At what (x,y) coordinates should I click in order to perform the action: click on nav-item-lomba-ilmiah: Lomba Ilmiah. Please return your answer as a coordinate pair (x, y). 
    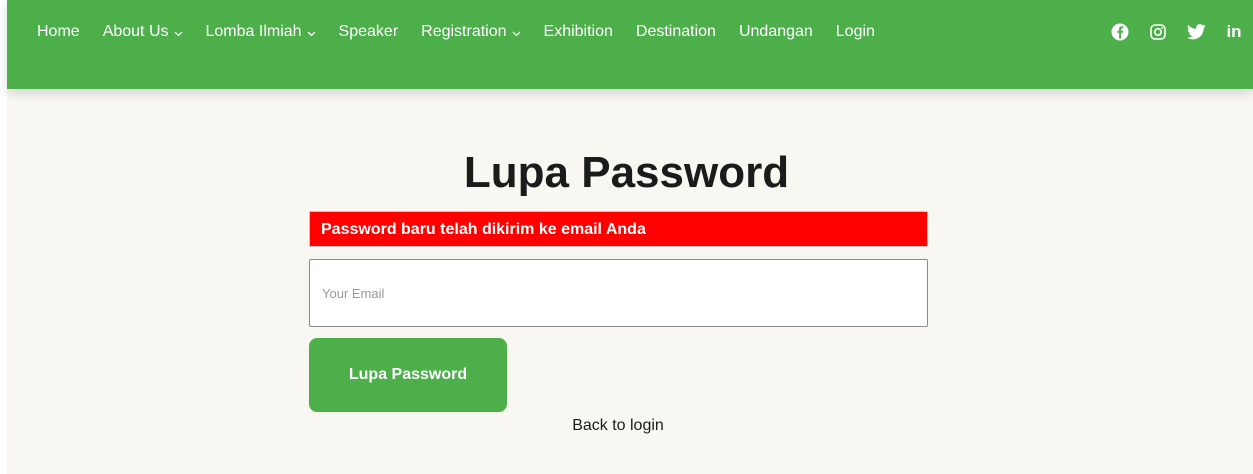
    Looking at the image, I should click on (261, 32).